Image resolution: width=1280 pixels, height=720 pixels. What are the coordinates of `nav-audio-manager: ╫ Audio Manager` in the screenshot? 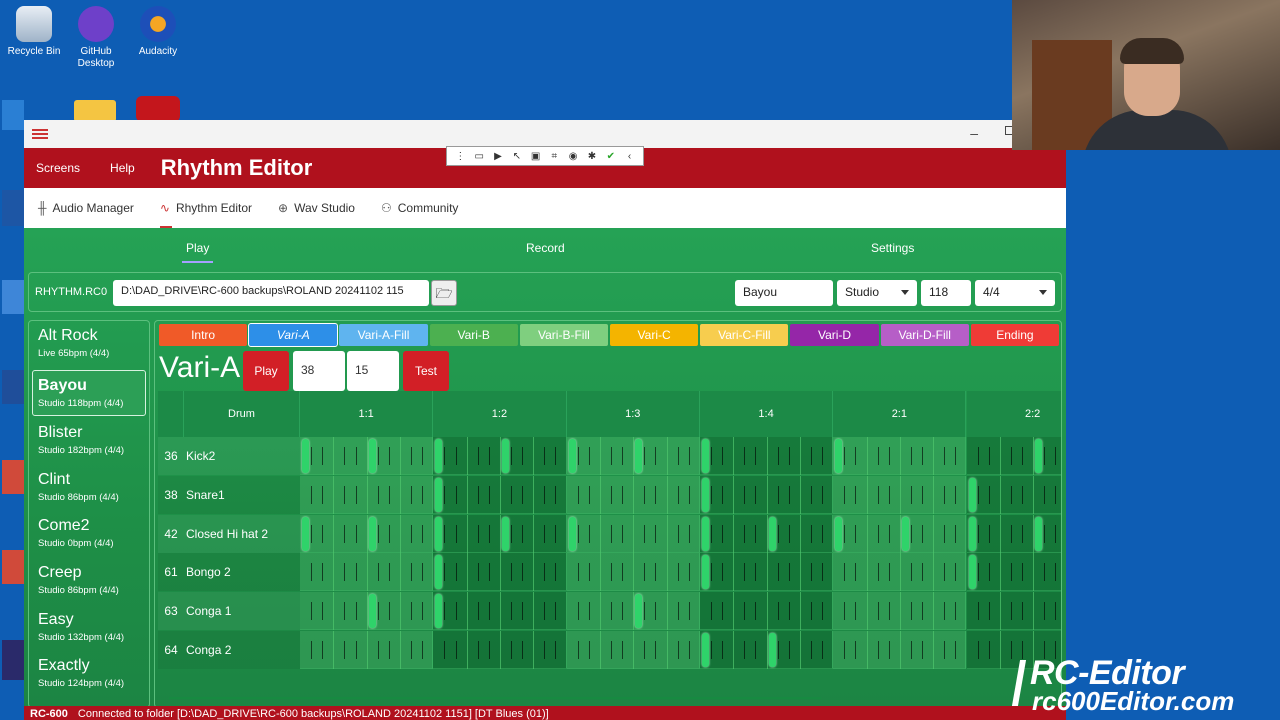 It's located at (86, 208).